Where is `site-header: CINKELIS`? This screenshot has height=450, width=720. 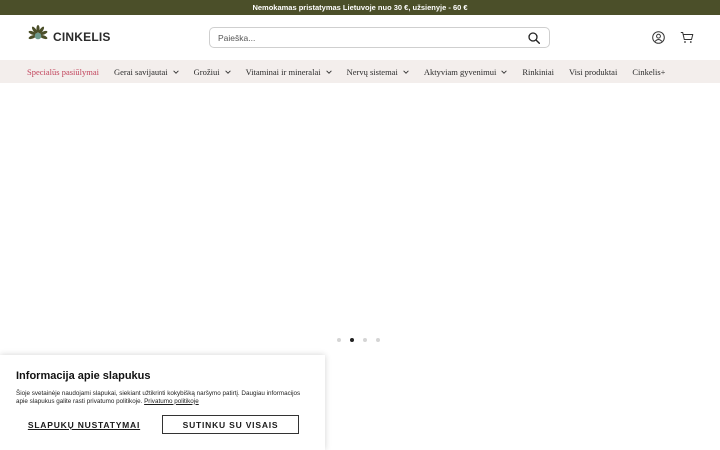 site-header: CINKELIS is located at coordinates (360, 37).